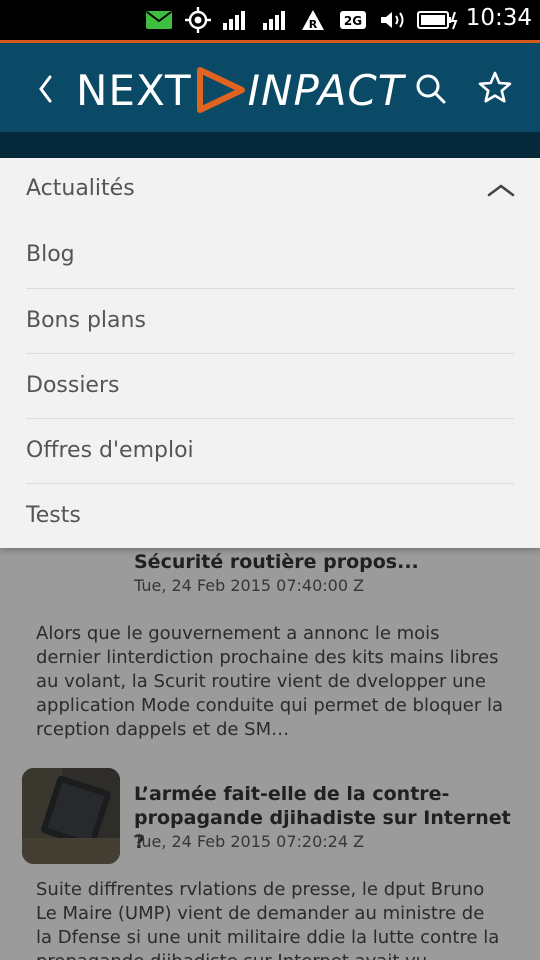 This screenshot has height=960, width=540. I want to click on signal-2-icon, so click(275, 20).